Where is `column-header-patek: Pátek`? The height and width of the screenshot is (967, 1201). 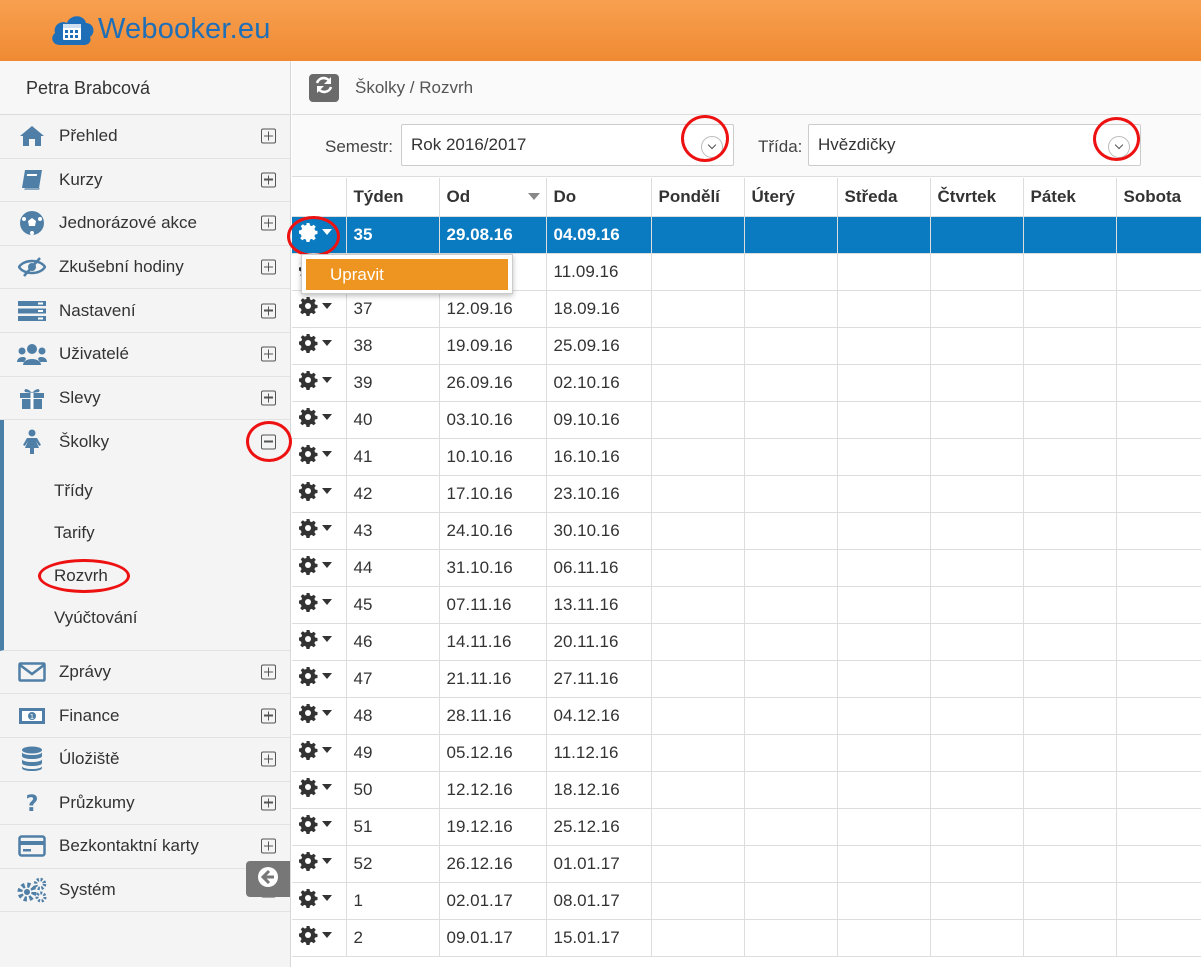 column-header-patek: Pátek is located at coordinates (1070, 197).